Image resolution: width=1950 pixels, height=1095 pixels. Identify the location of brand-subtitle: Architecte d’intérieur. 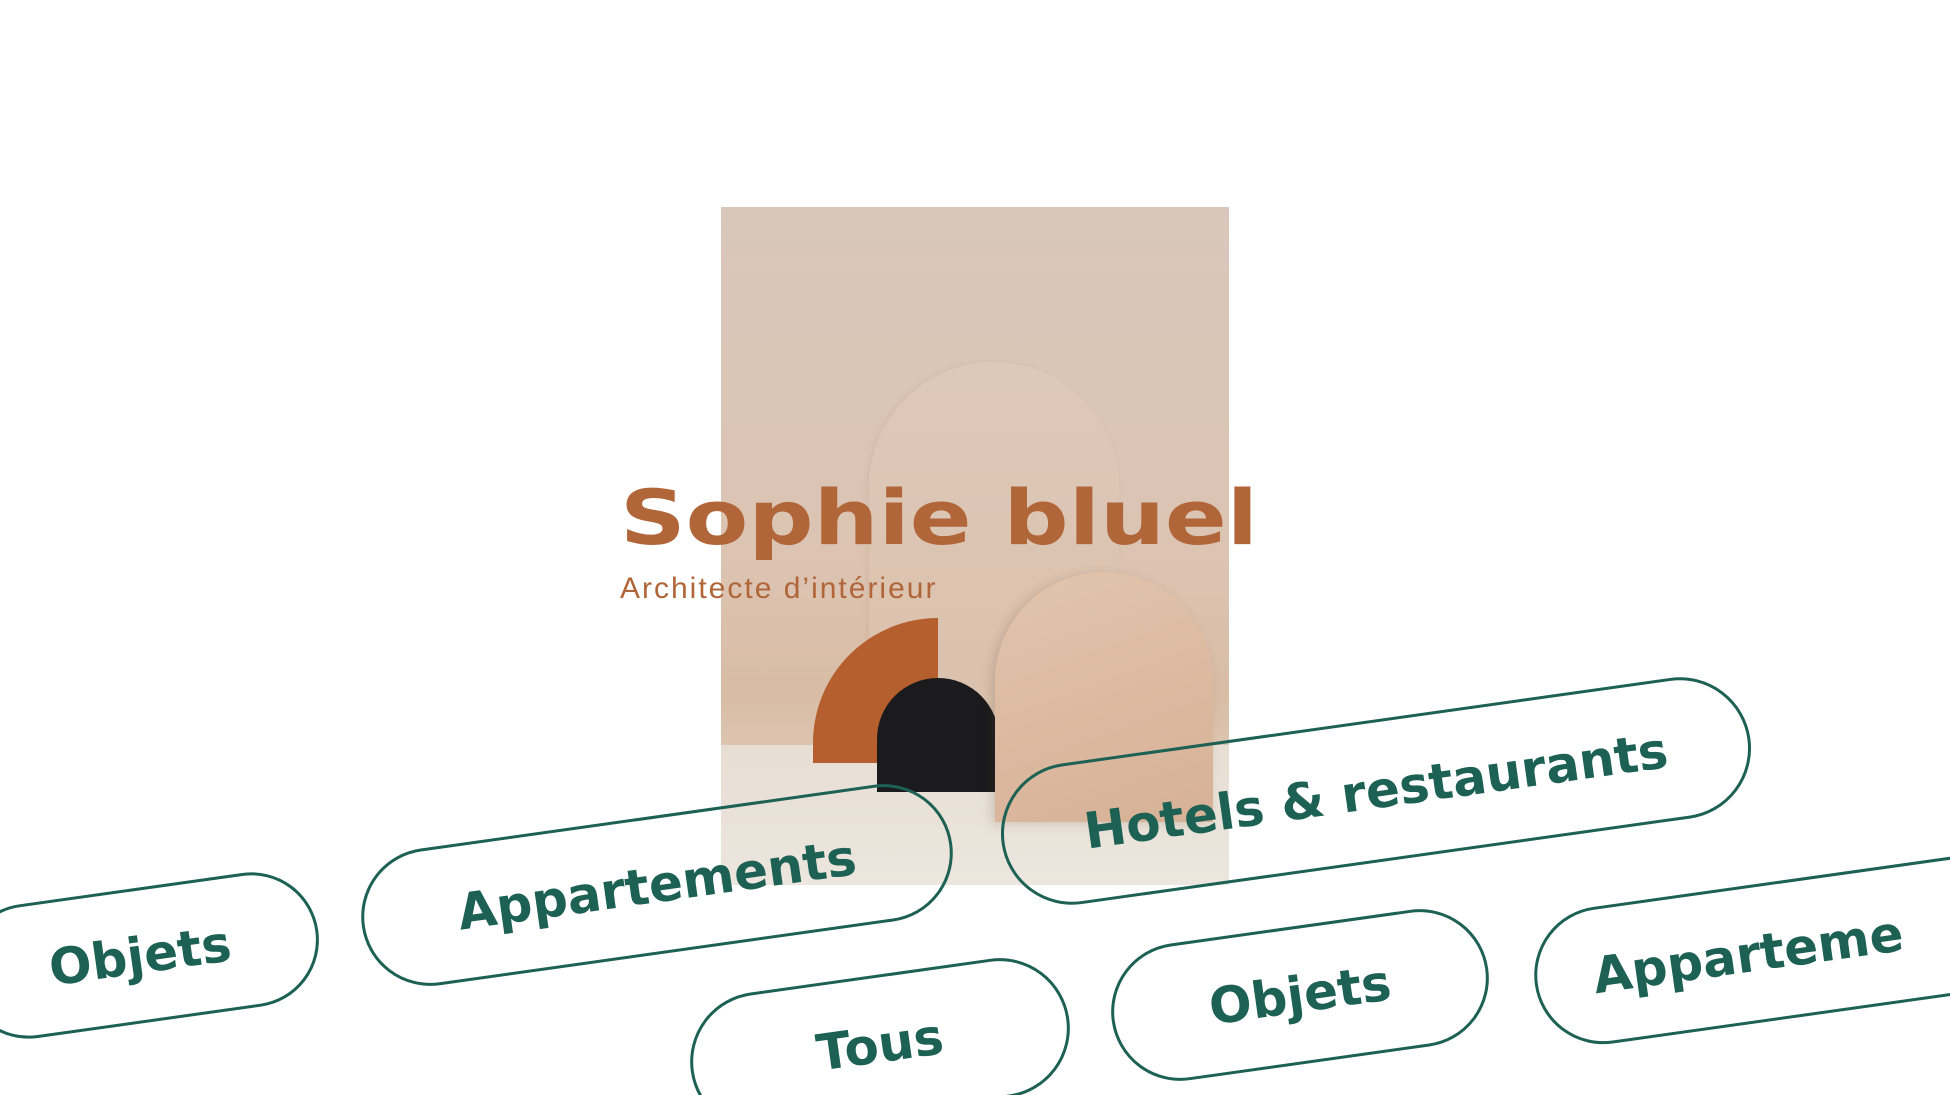
(779, 588).